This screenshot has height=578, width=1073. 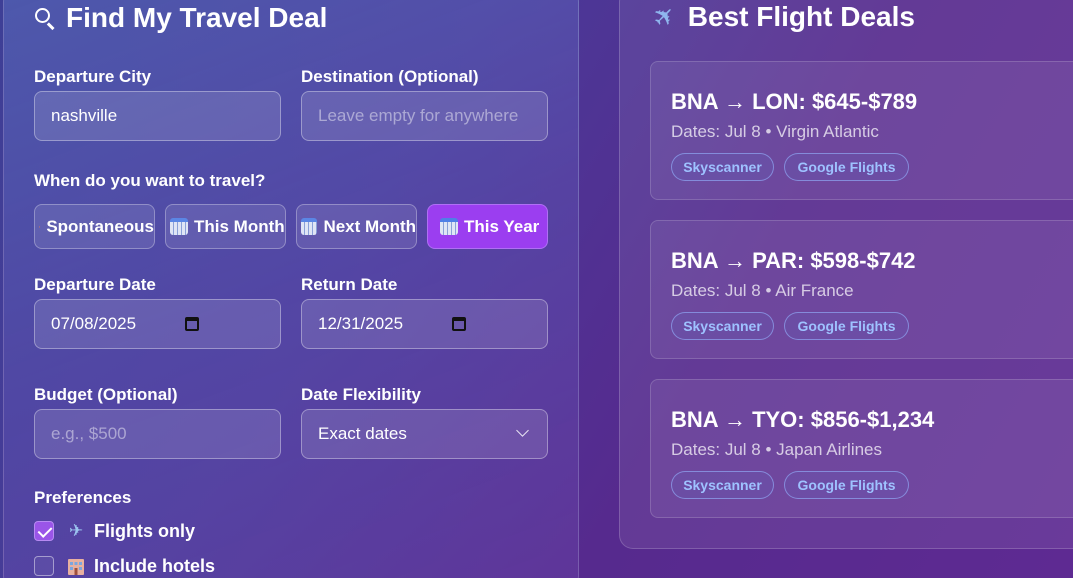 What do you see at coordinates (775, 131) in the screenshot?
I see `deal-meta: Dates: Jul 8 • Virgin Atlantic` at bounding box center [775, 131].